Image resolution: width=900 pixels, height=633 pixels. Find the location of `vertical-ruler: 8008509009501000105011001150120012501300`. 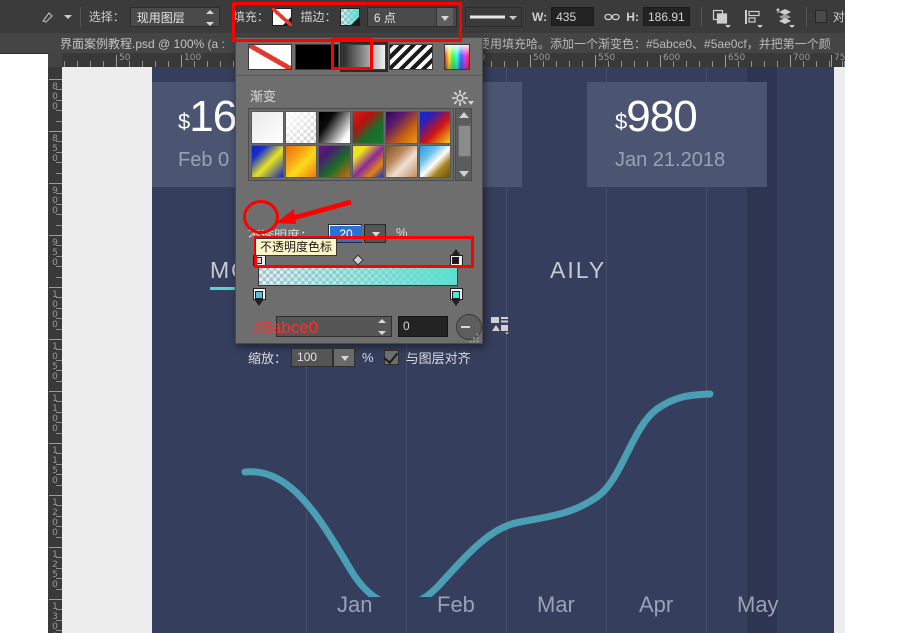

vertical-ruler: 8008509009501000105011001150120012501300 is located at coordinates (55, 350).